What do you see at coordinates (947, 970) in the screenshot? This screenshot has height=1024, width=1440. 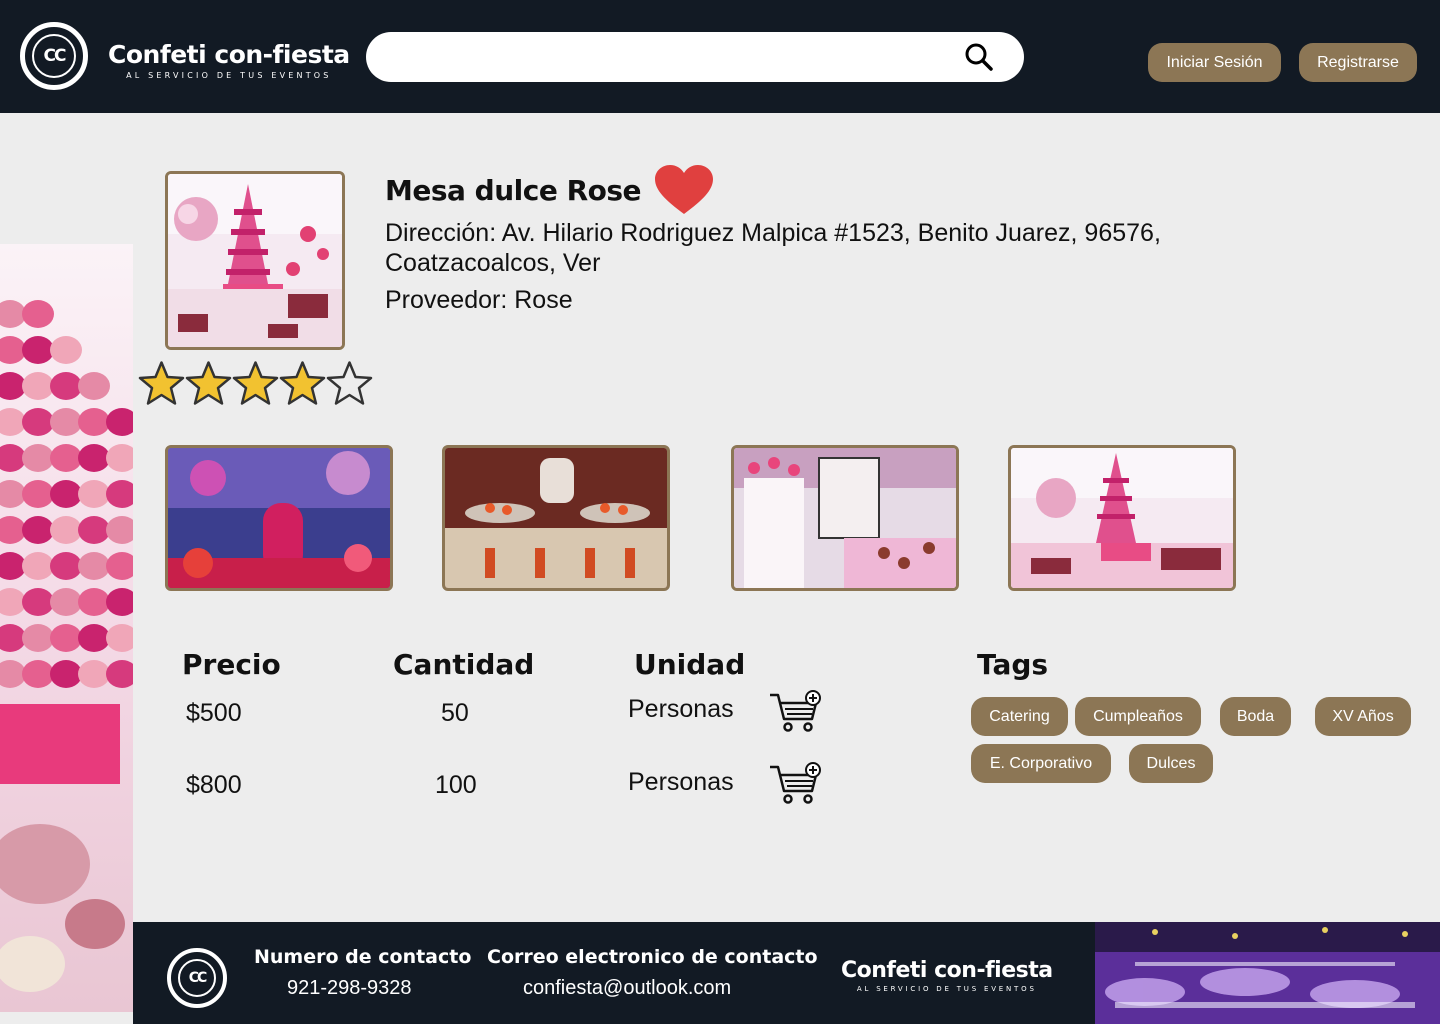 I see `footer-brand-name: Confeti con-fiesta` at bounding box center [947, 970].